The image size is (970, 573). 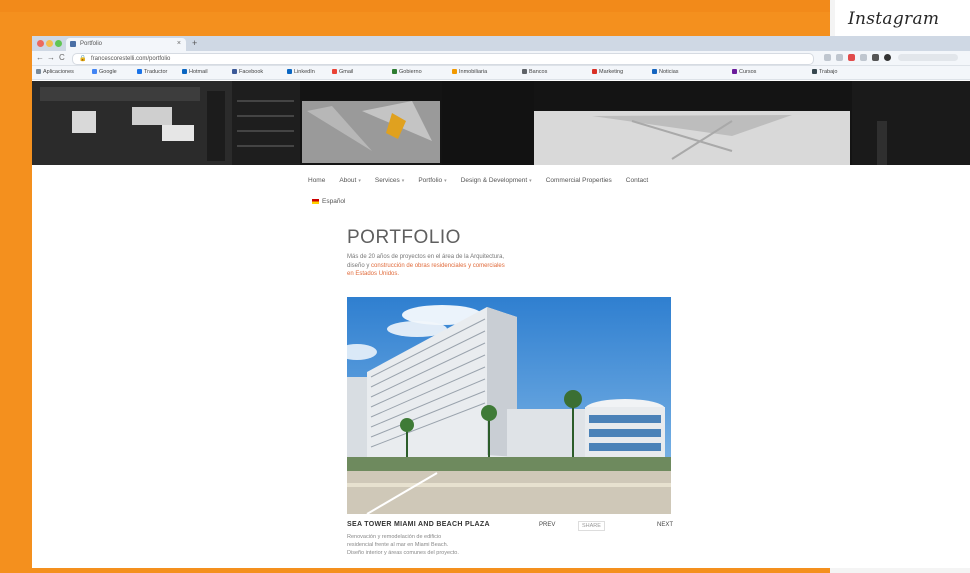 What do you see at coordinates (827, 57) in the screenshot?
I see `star-icon` at bounding box center [827, 57].